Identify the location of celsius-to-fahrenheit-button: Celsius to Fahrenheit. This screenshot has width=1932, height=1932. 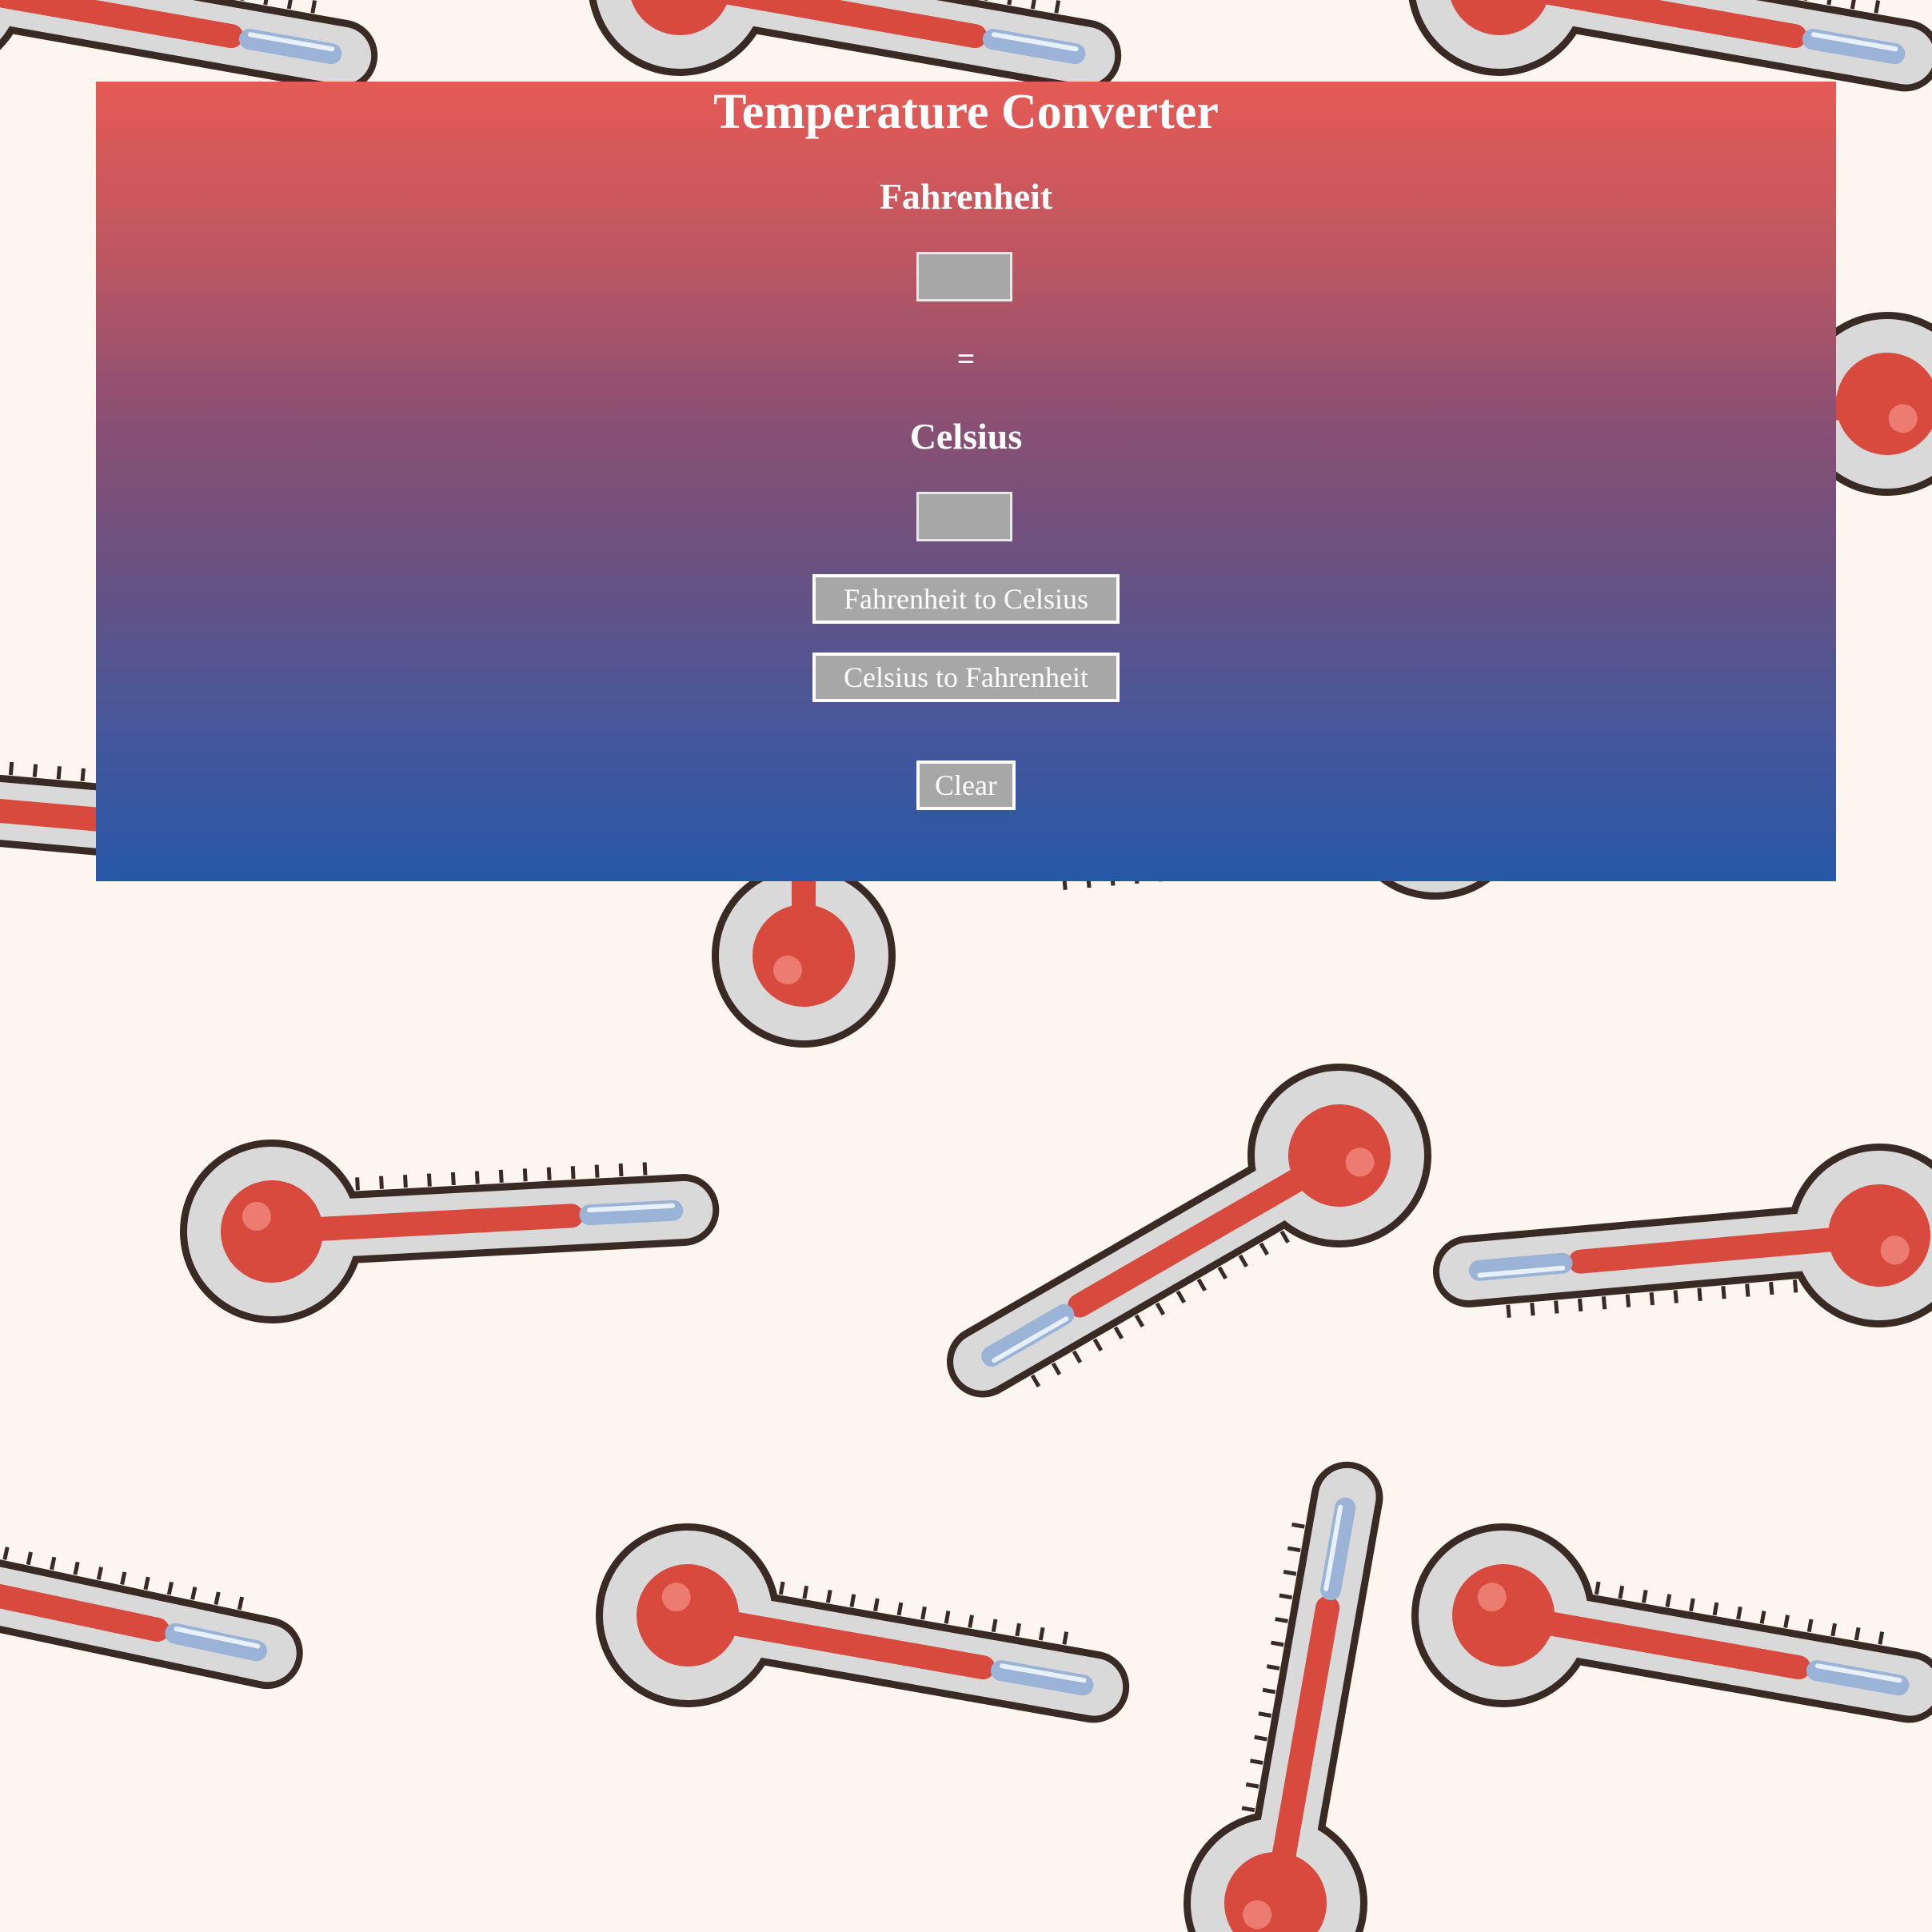
(966, 677).